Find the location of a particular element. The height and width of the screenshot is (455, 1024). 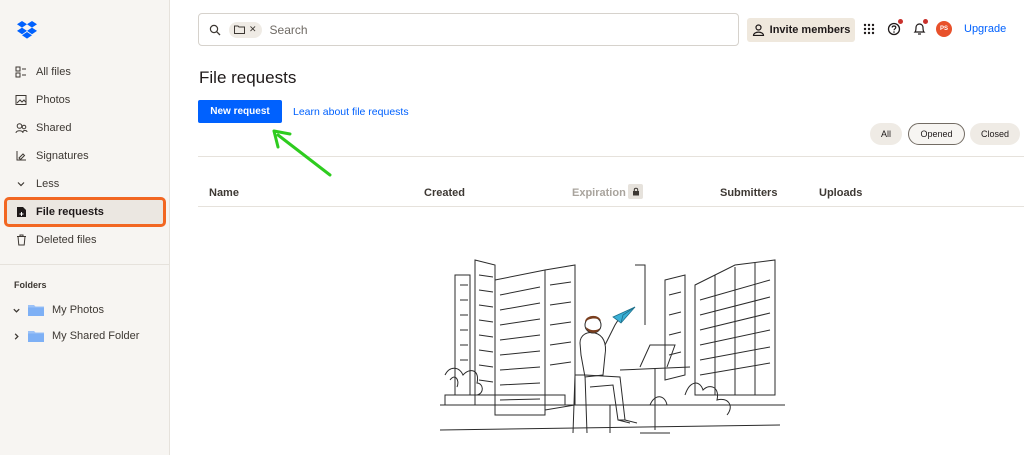

avatar: PS is located at coordinates (944, 29).